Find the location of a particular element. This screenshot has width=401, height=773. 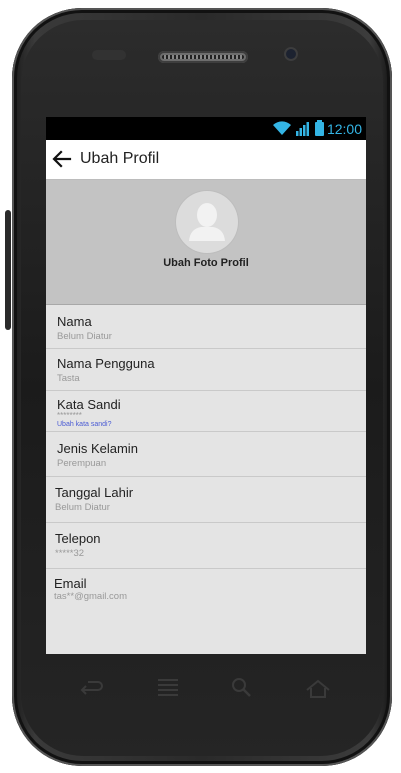

app-bar: Ubah Profil is located at coordinates (206, 160).